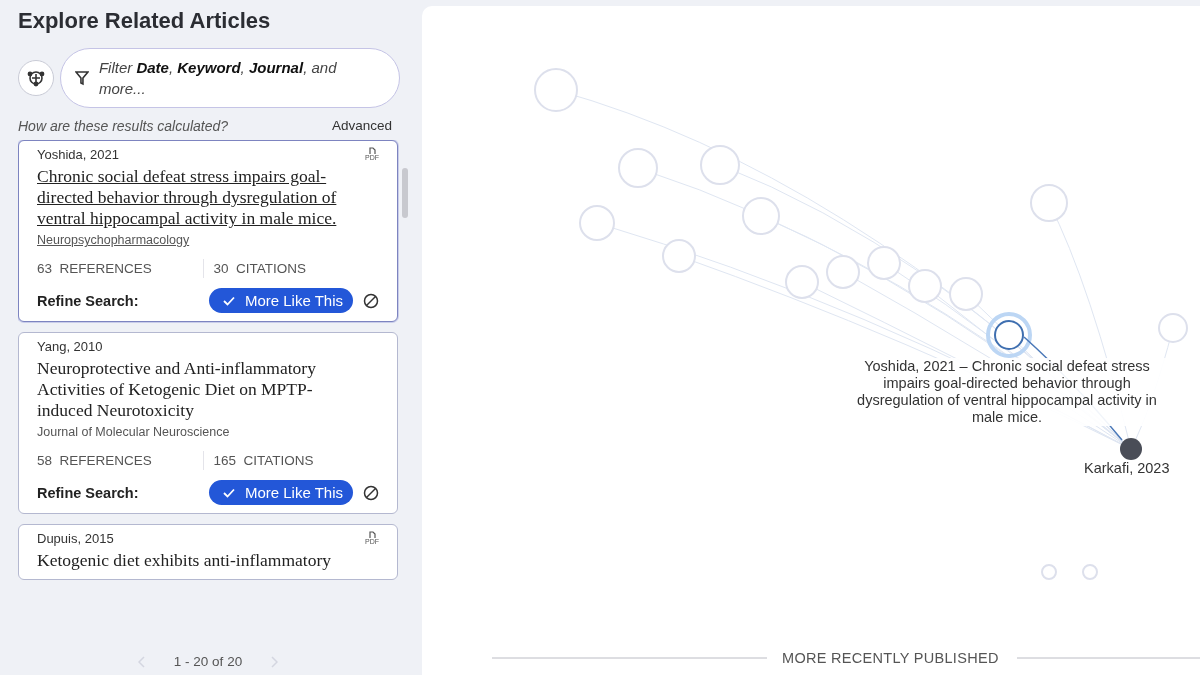 The height and width of the screenshot is (675, 1200). What do you see at coordinates (208, 432) in the screenshot?
I see `journal-name: Journal of Molecular Neuroscience` at bounding box center [208, 432].